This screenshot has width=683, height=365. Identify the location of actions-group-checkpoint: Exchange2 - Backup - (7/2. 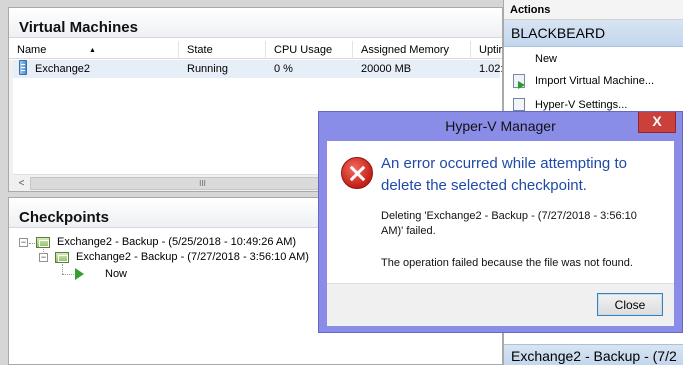
(593, 354).